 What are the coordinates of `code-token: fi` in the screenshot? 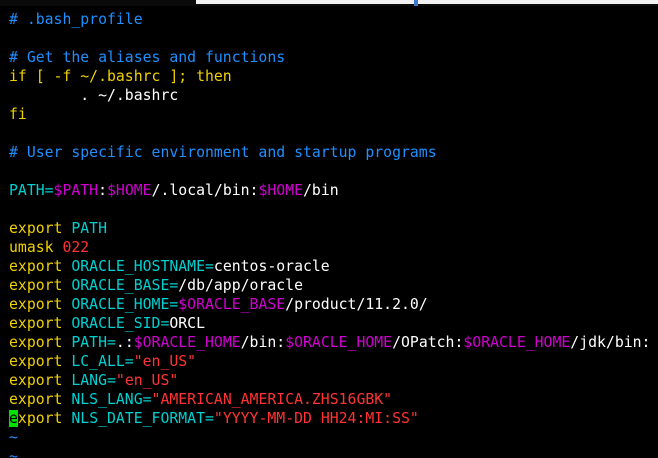 It's located at (18, 114).